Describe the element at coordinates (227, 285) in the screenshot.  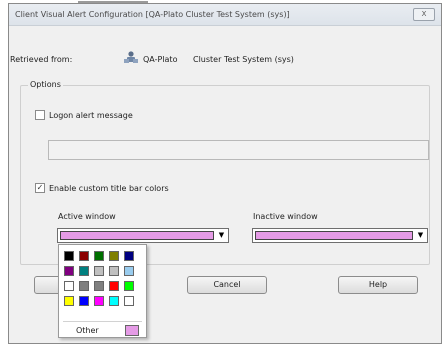
I see `cancel-button: Cancel` at that location.